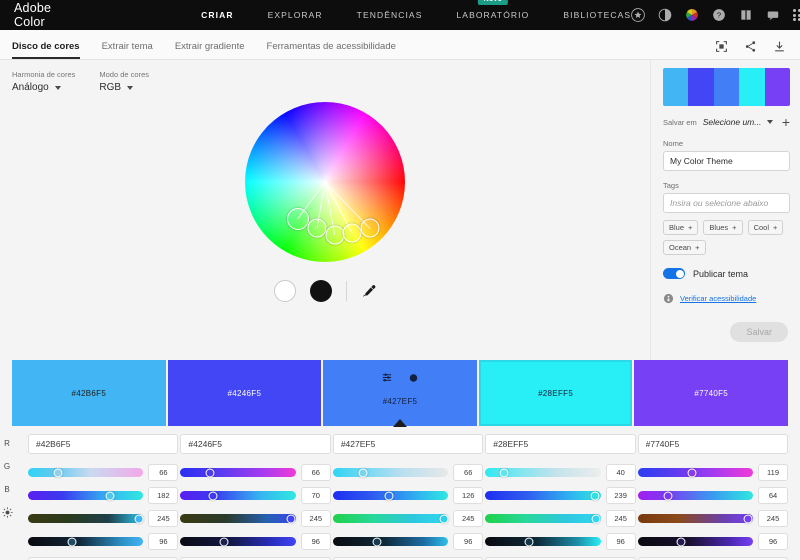 This screenshot has width=800, height=560. I want to click on star-icon, so click(638, 15).